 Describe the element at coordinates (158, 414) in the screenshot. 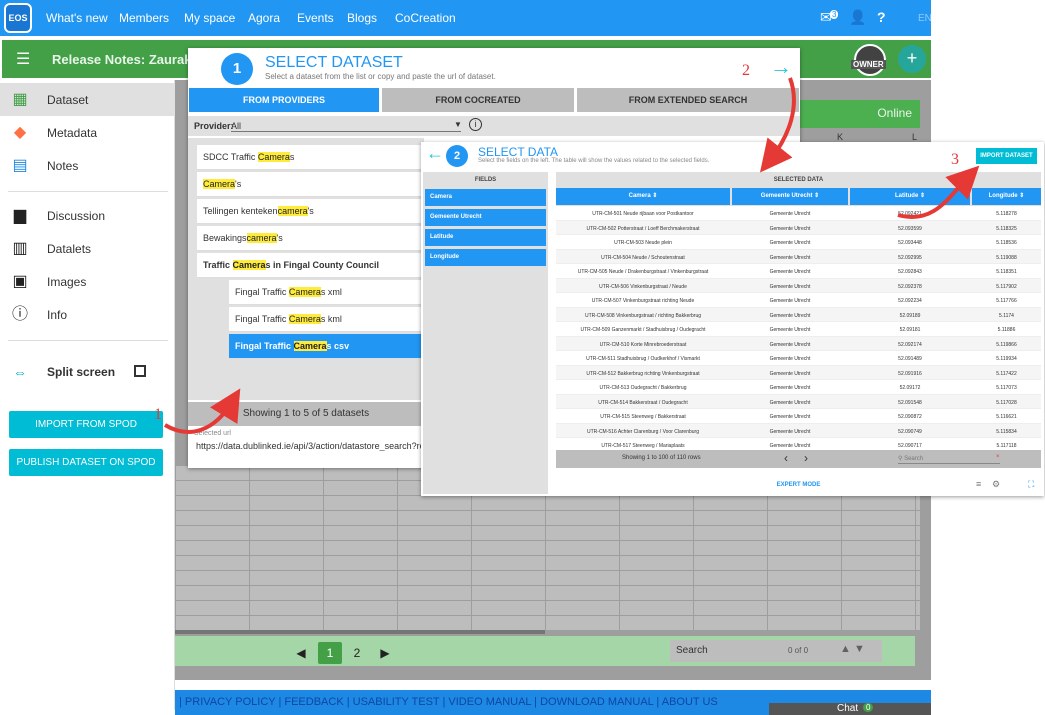

I see `annotation-label-1: 1` at that location.